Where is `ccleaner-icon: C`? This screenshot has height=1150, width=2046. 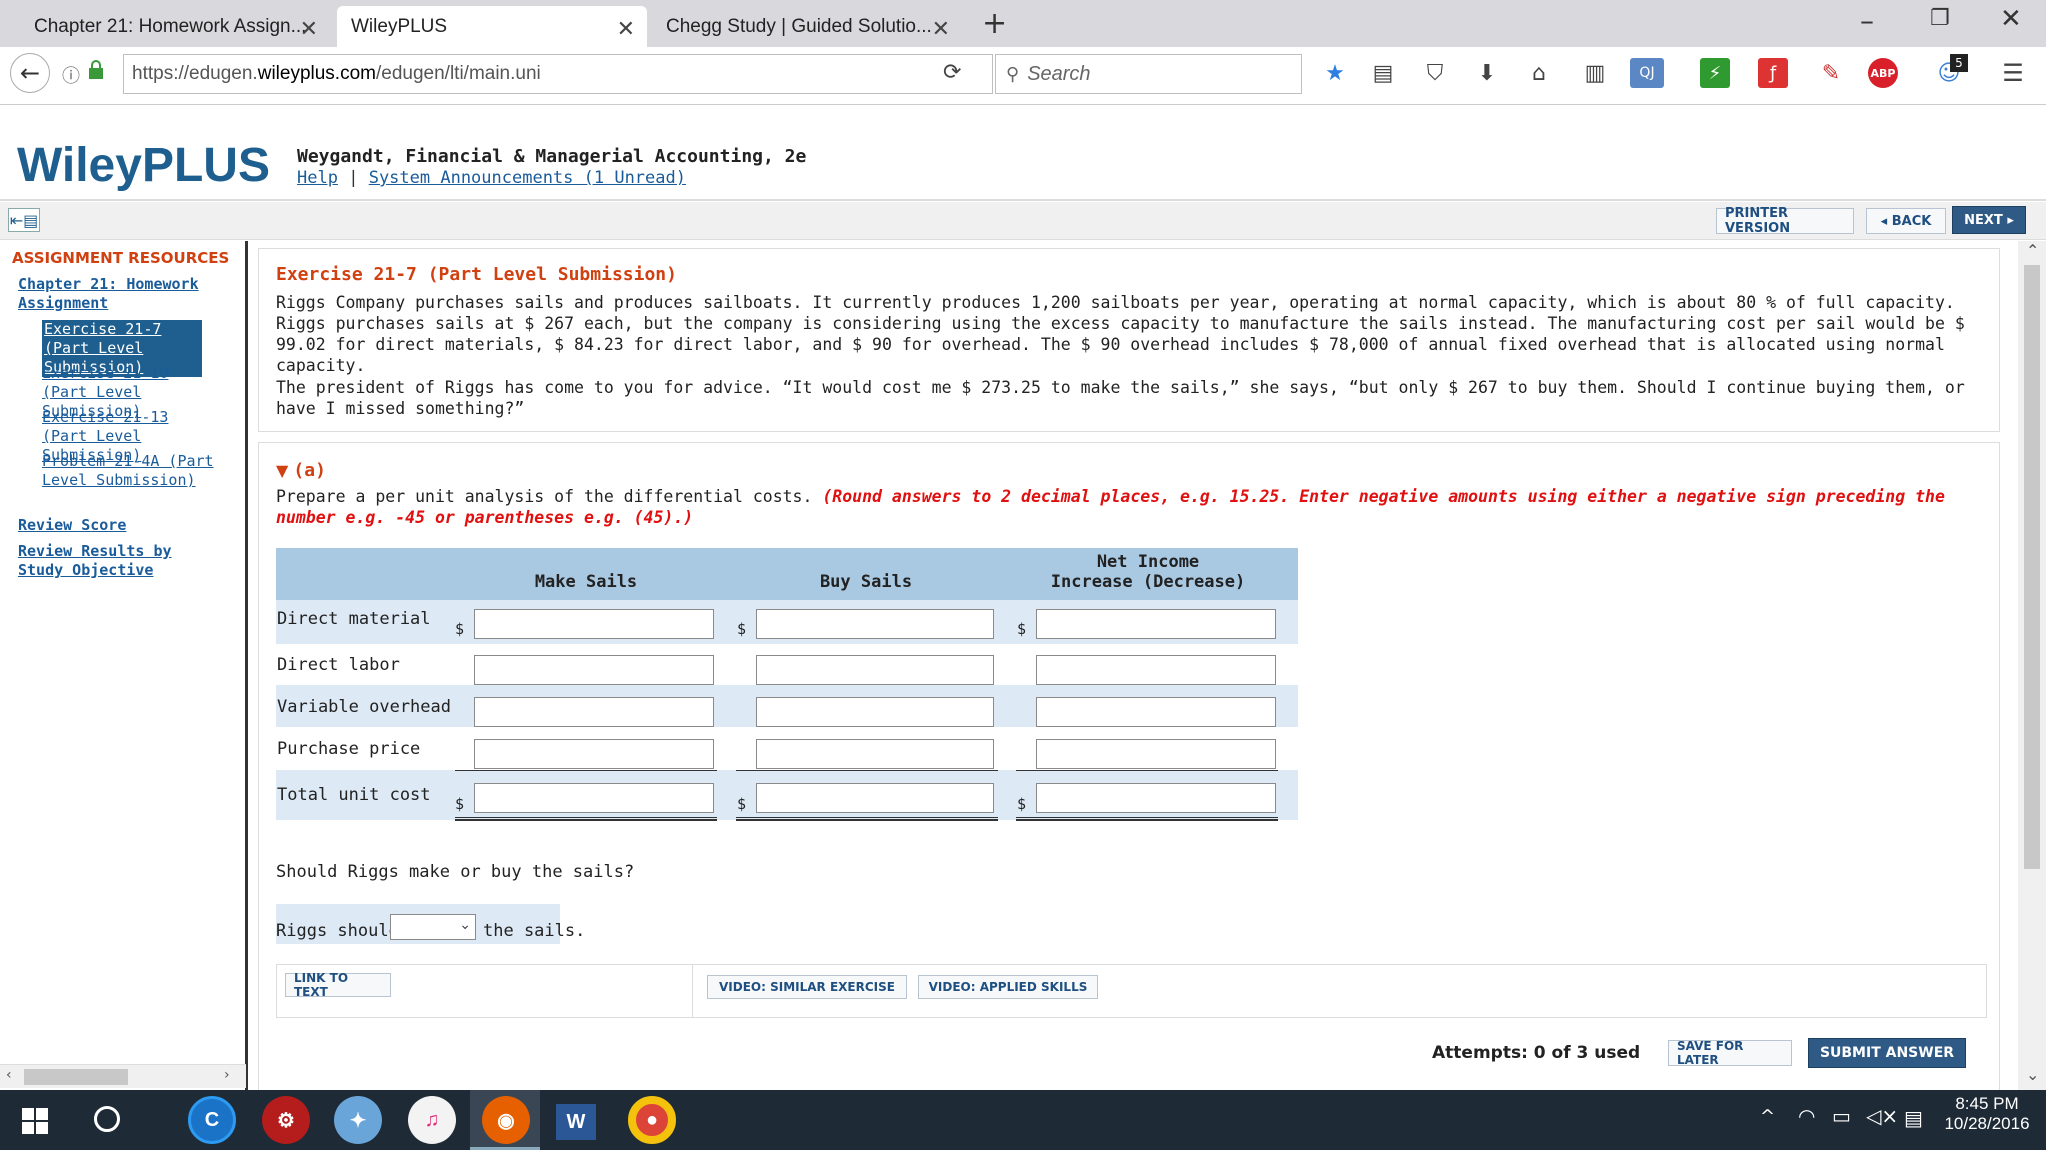
ccleaner-icon: C is located at coordinates (212, 1120).